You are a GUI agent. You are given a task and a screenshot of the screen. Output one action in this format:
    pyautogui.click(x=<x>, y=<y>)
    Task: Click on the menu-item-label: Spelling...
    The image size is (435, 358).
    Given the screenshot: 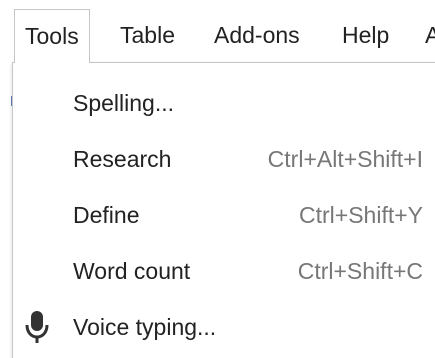 What is the action you would take?
    pyautogui.click(x=124, y=103)
    